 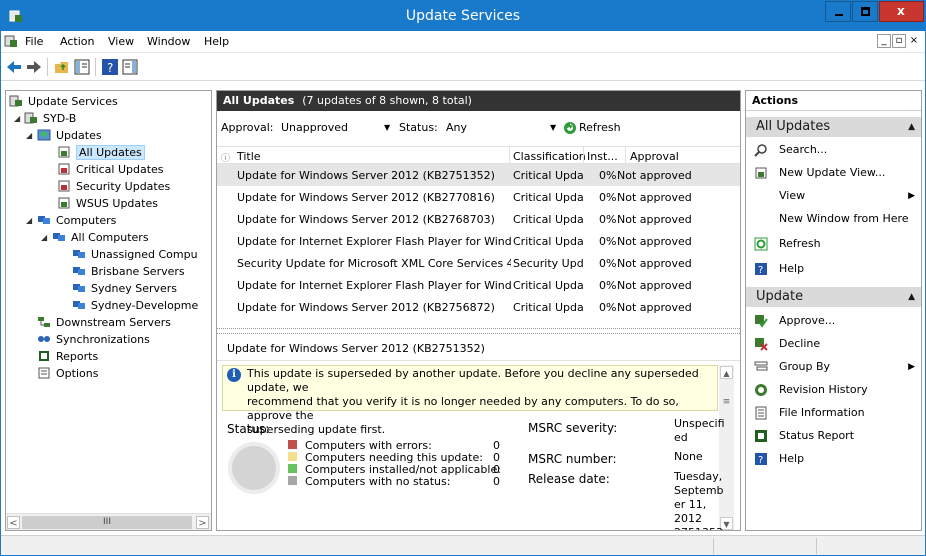 What do you see at coordinates (914, 42) in the screenshot?
I see `mdi-close-button: ×` at bounding box center [914, 42].